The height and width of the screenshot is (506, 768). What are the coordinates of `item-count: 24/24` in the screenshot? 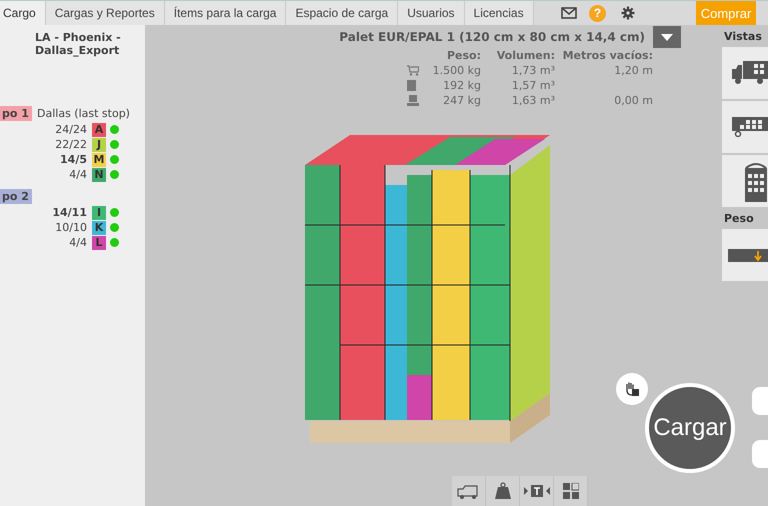 It's located at (70, 129).